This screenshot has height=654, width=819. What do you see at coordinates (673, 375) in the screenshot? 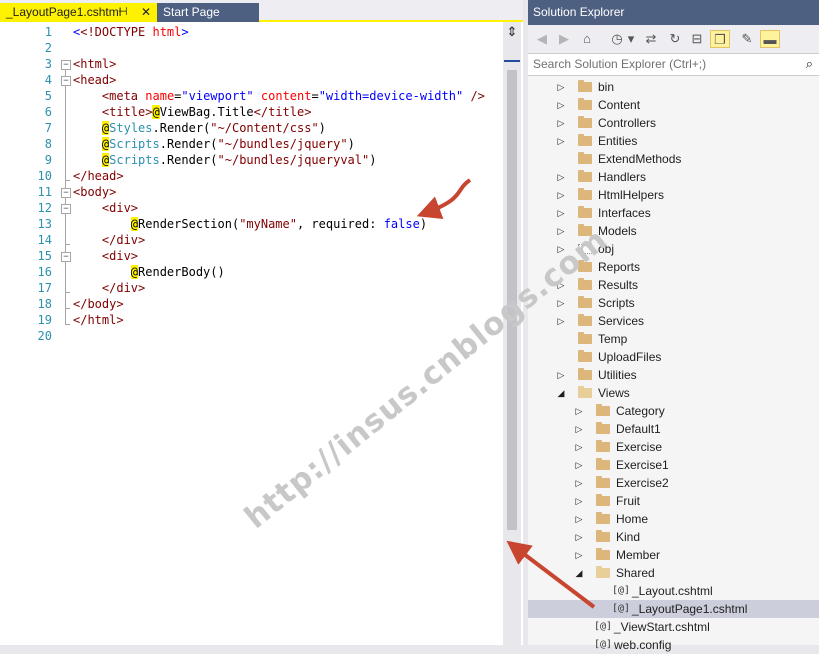
I see `tree-item: ▷ Utilities` at bounding box center [673, 375].